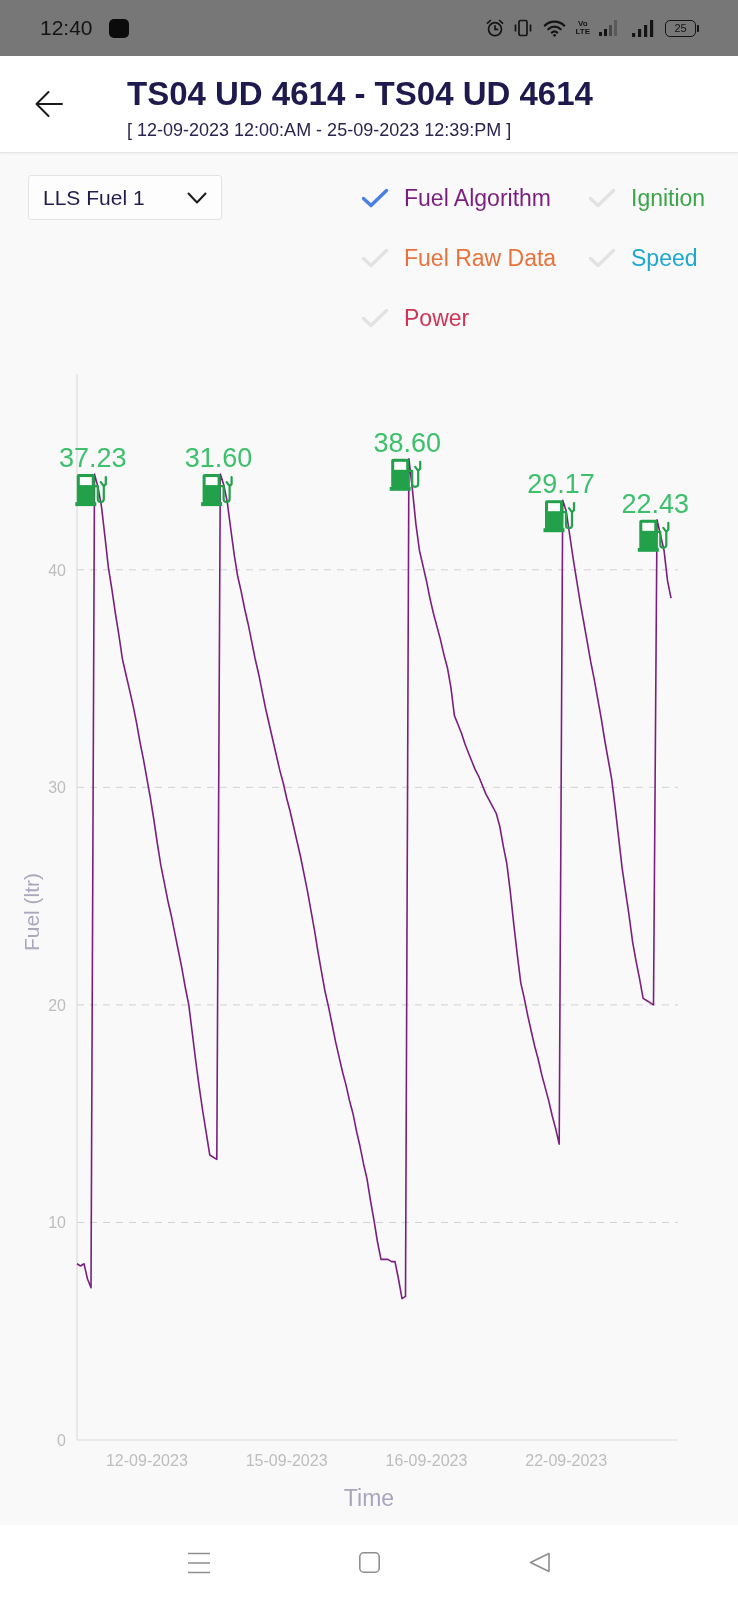  What do you see at coordinates (360, 94) in the screenshot?
I see `vehicle-title: TS04 UD 4614 - TS04 UD 4614` at bounding box center [360, 94].